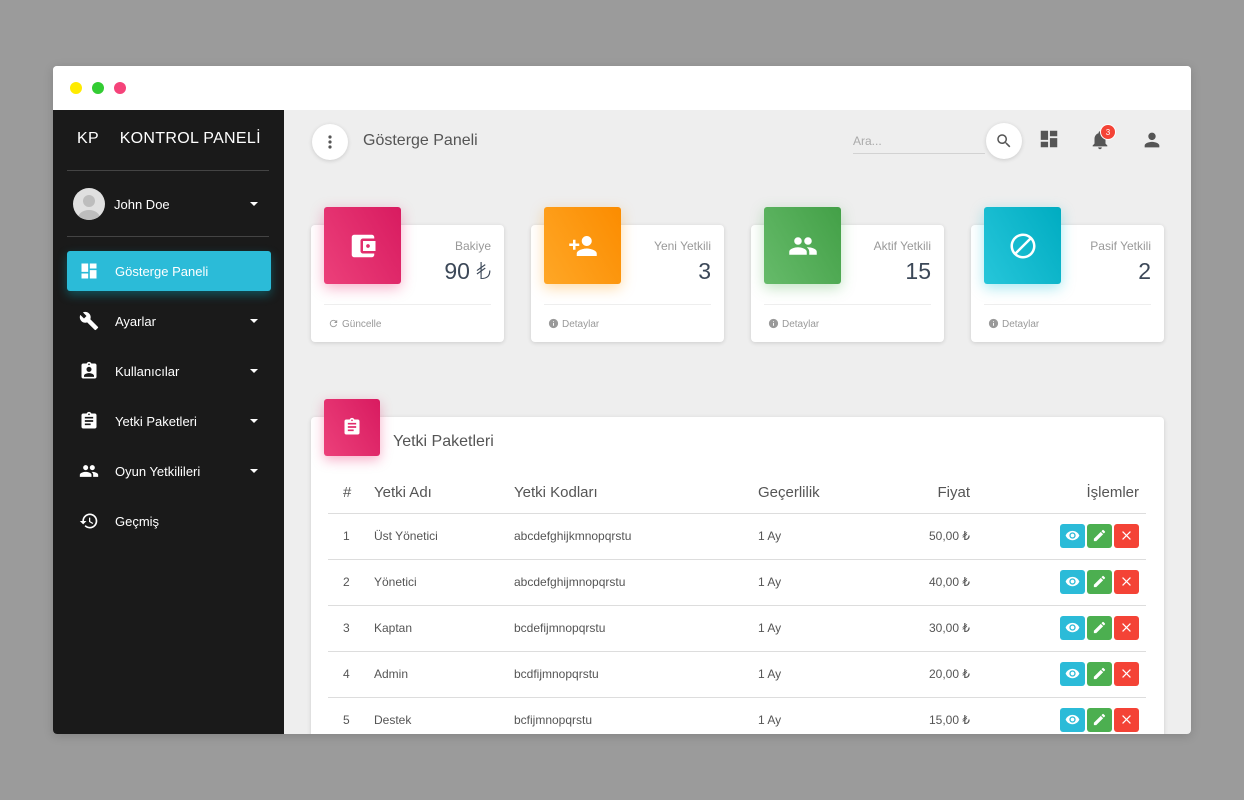 The width and height of the screenshot is (1244, 800). I want to click on stat-label: Pasif Yetkili, so click(1120, 246).